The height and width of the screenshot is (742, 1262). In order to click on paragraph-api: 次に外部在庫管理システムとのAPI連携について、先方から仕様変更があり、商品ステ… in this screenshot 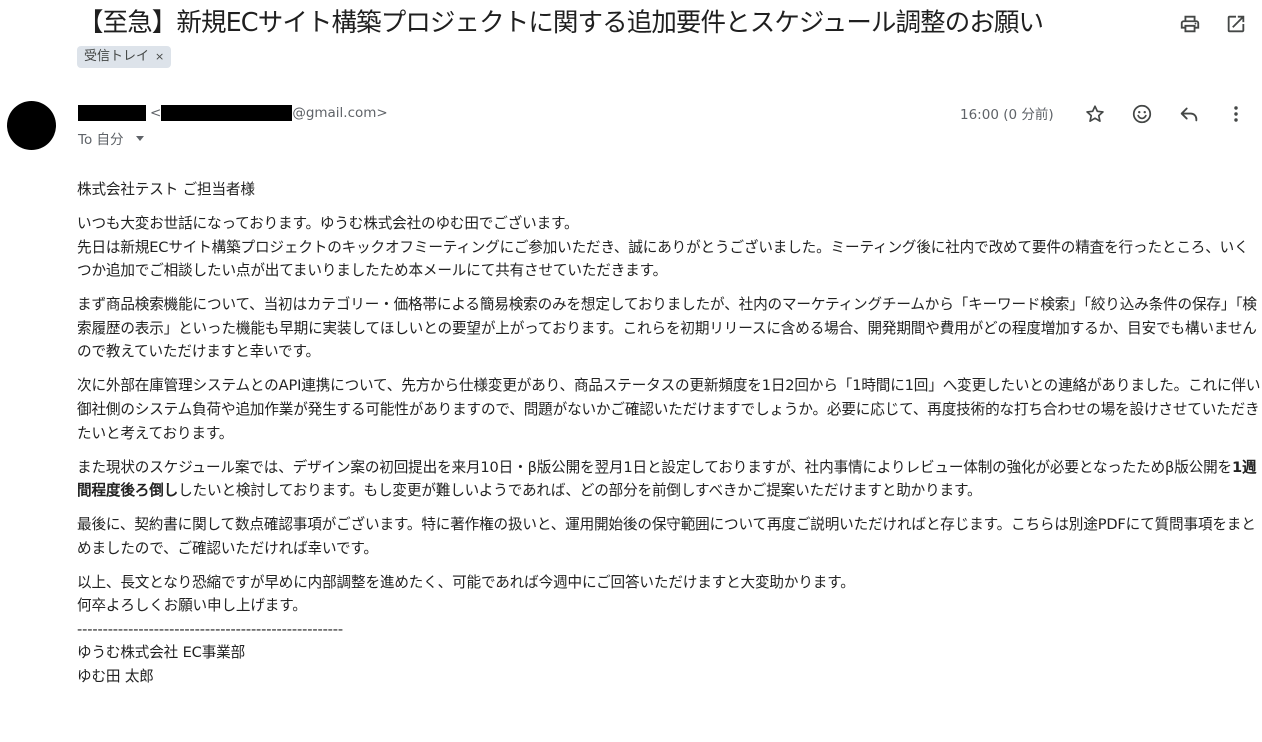, I will do `click(669, 409)`.